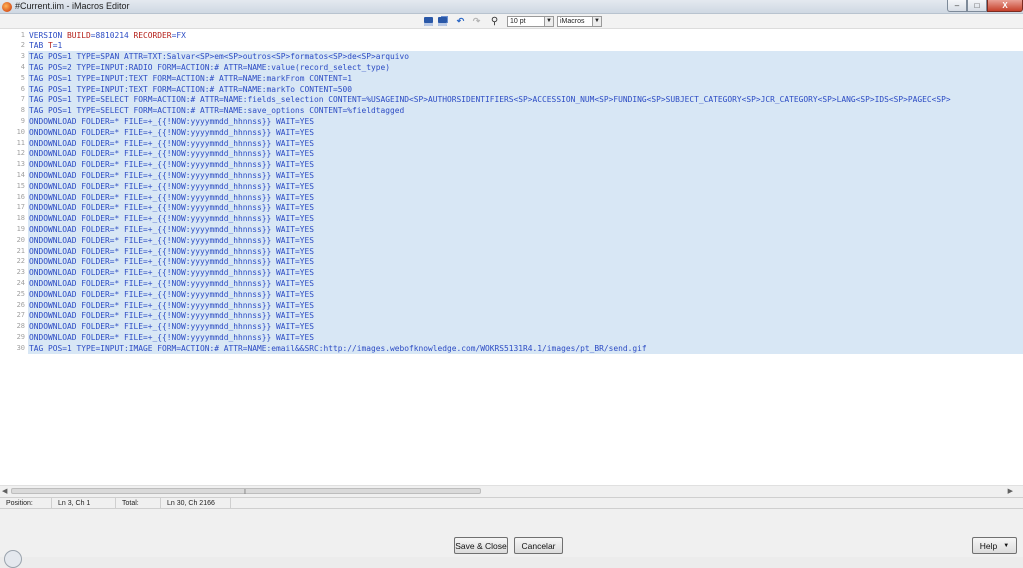  What do you see at coordinates (428, 21) in the screenshot?
I see `save-icon` at bounding box center [428, 21].